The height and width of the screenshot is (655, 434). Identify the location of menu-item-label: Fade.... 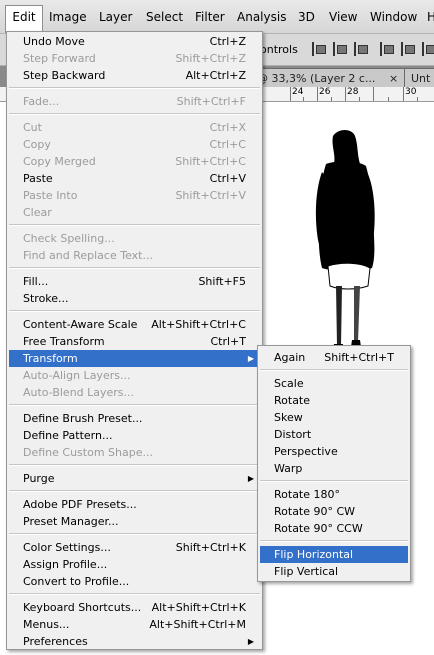
(41, 101).